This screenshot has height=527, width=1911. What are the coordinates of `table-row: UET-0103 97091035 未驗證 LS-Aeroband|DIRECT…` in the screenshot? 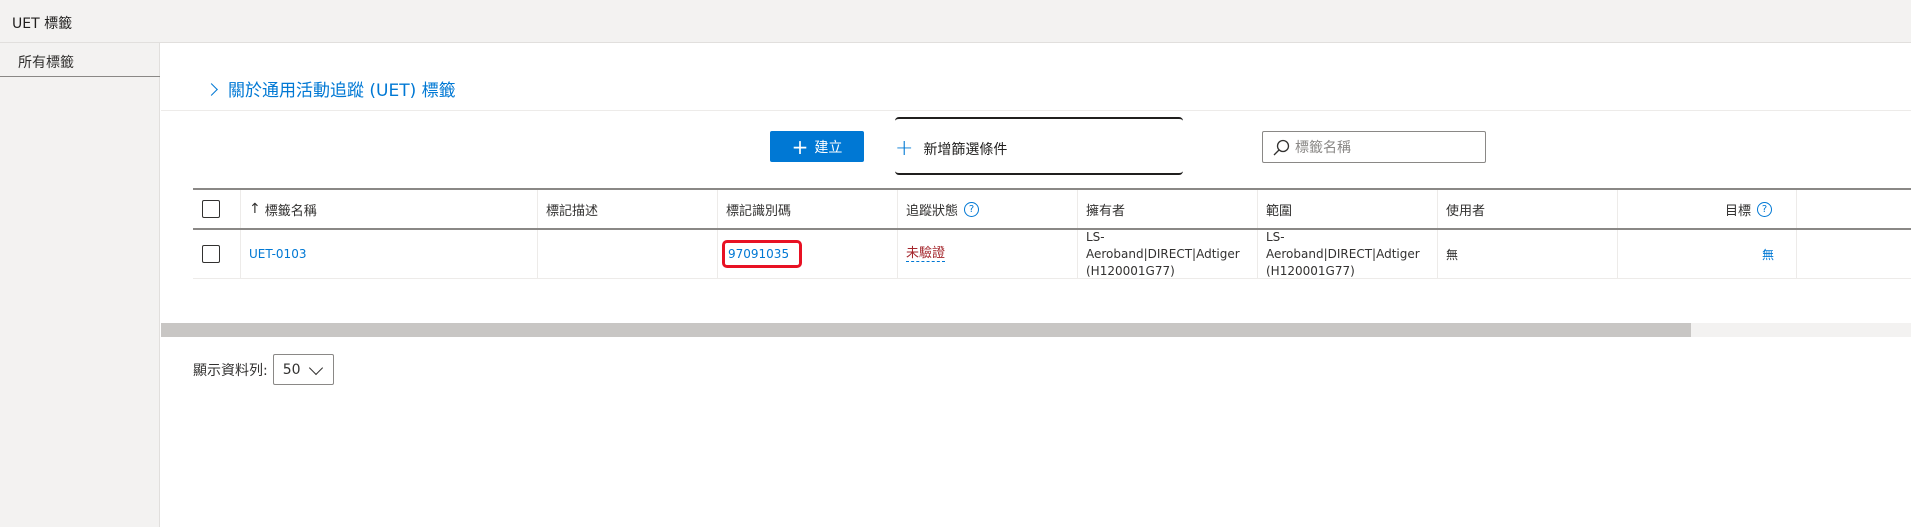 It's located at (1052, 254).